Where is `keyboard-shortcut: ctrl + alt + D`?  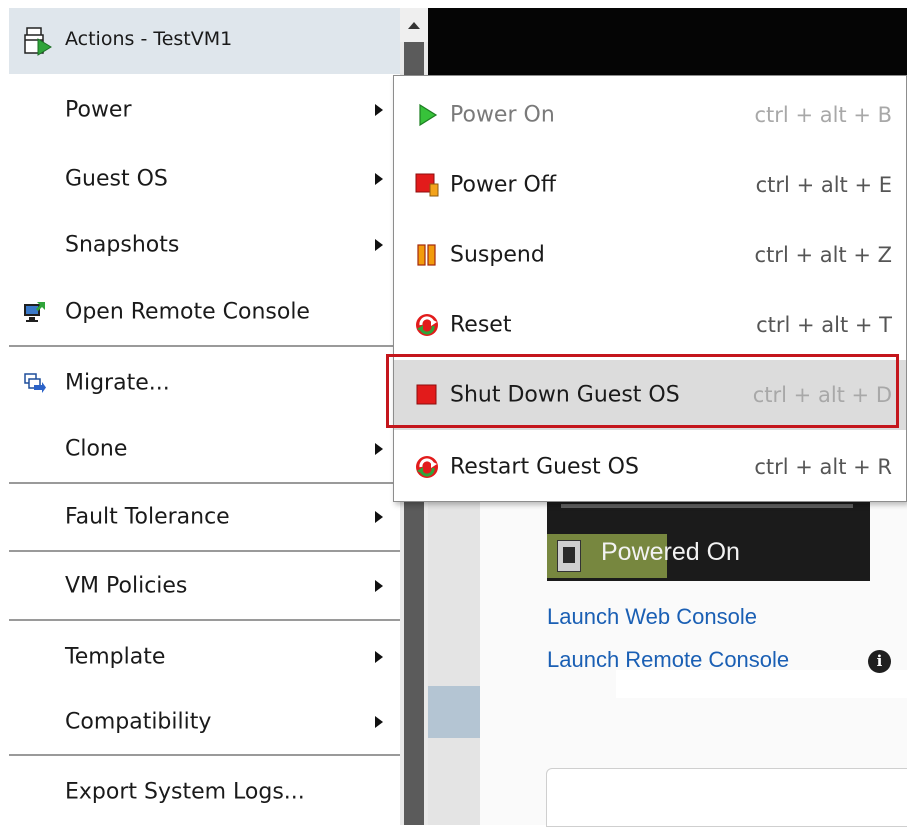
keyboard-shortcut: ctrl + alt + D is located at coordinates (822, 395).